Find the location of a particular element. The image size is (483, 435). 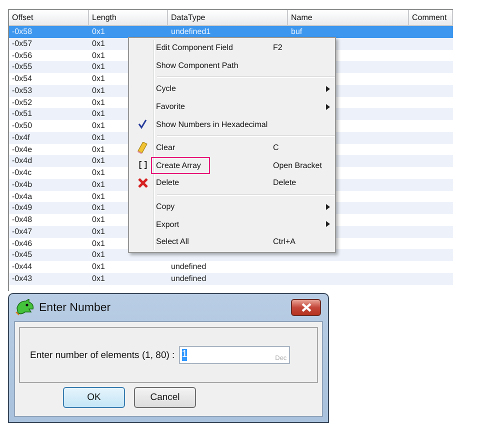

table-cell: -0x4e is located at coordinates (22, 149).